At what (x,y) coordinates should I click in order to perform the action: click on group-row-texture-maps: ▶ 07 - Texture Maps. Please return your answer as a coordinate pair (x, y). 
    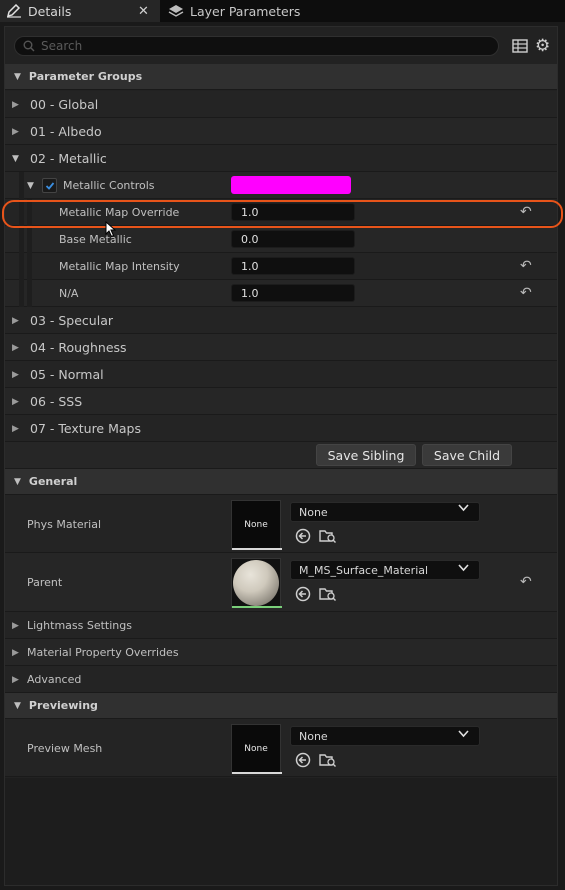
    Looking at the image, I should click on (281, 428).